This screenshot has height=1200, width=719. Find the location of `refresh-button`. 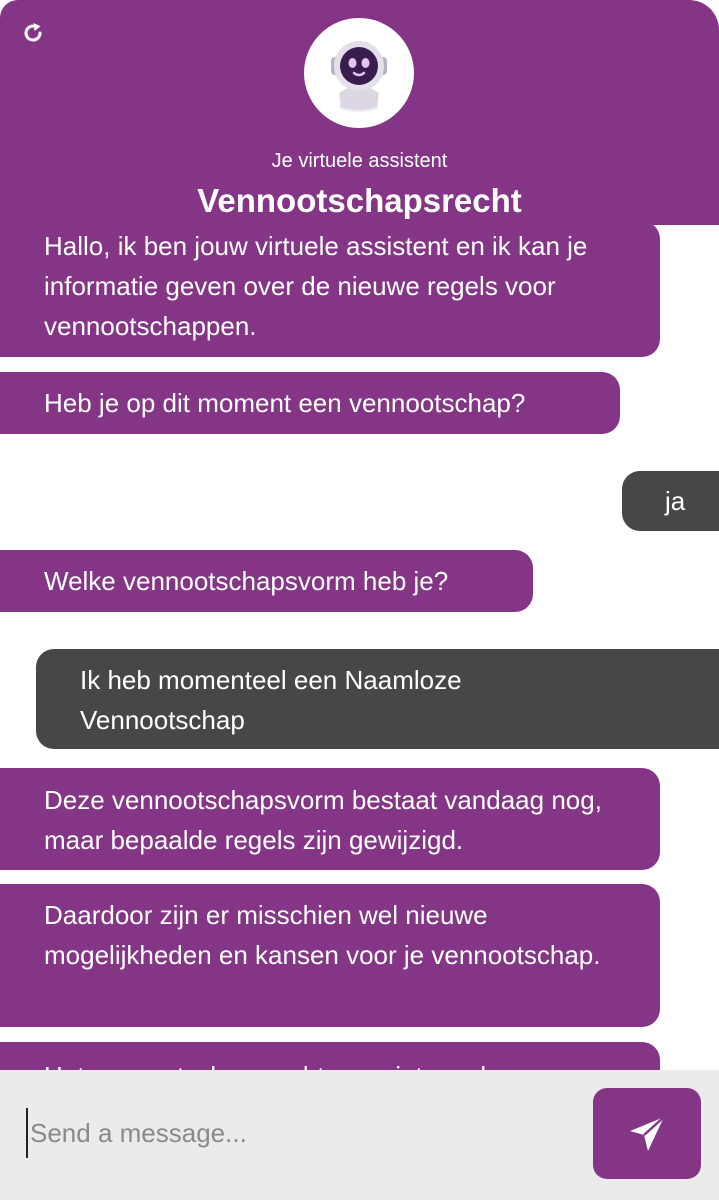

refresh-button is located at coordinates (33, 33).